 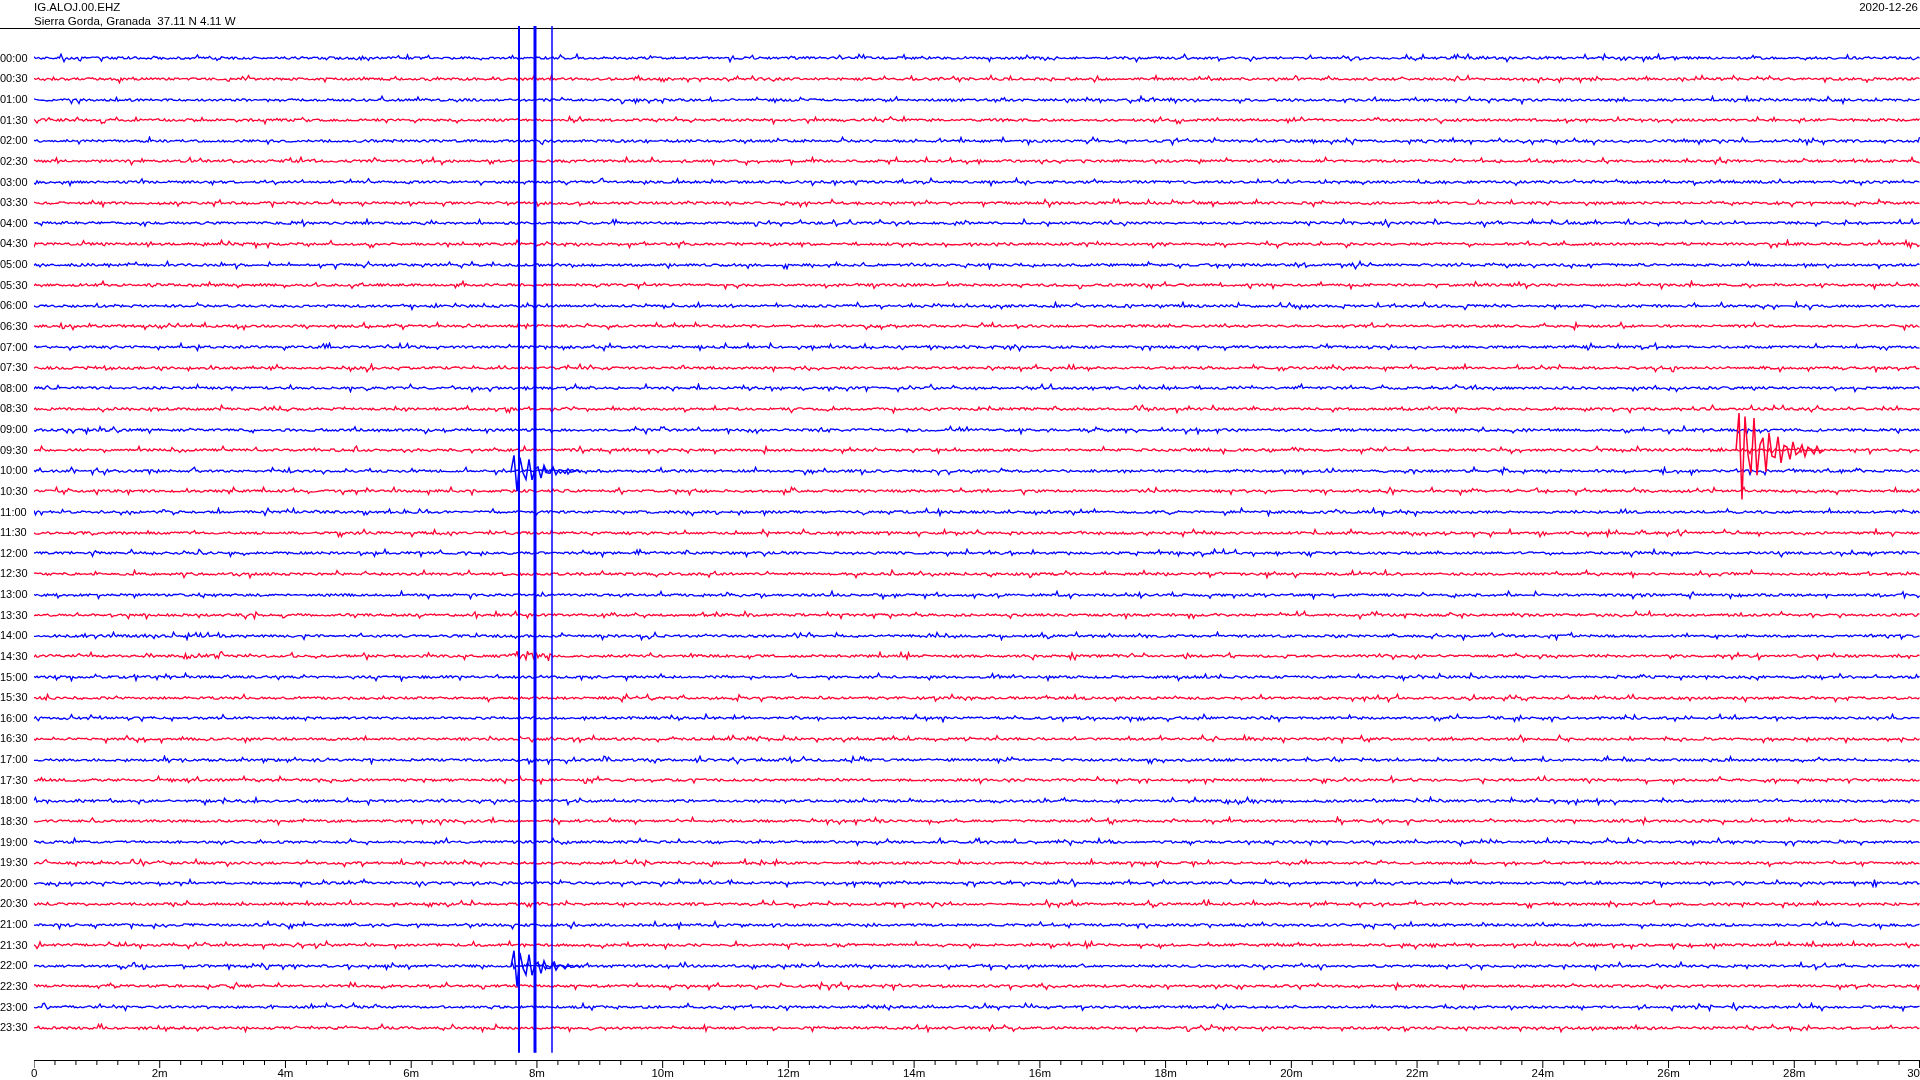 What do you see at coordinates (14, 409) in the screenshot?
I see `row-time-label: 08:30` at bounding box center [14, 409].